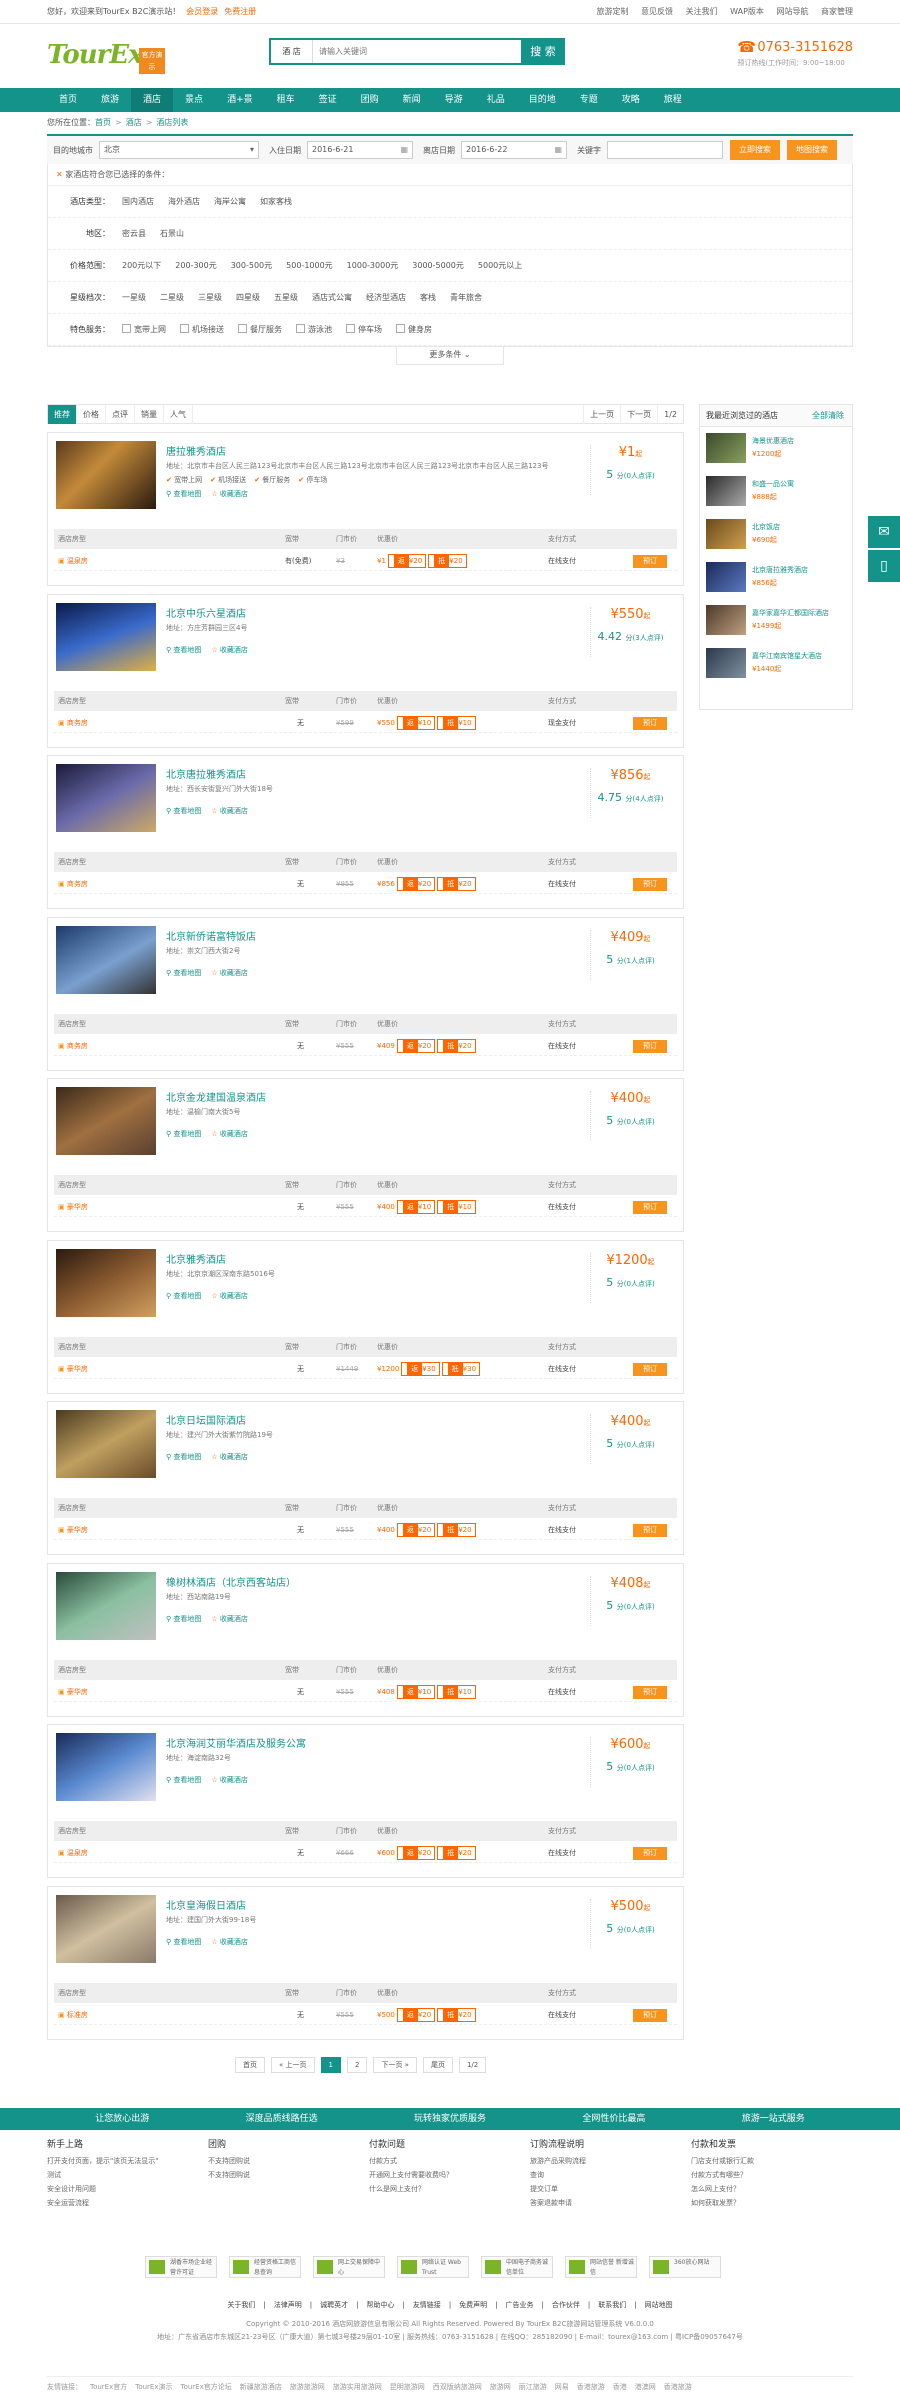 The image size is (900, 2406). I want to click on recent-hotel-name: 和盛一品公寓, so click(773, 484).